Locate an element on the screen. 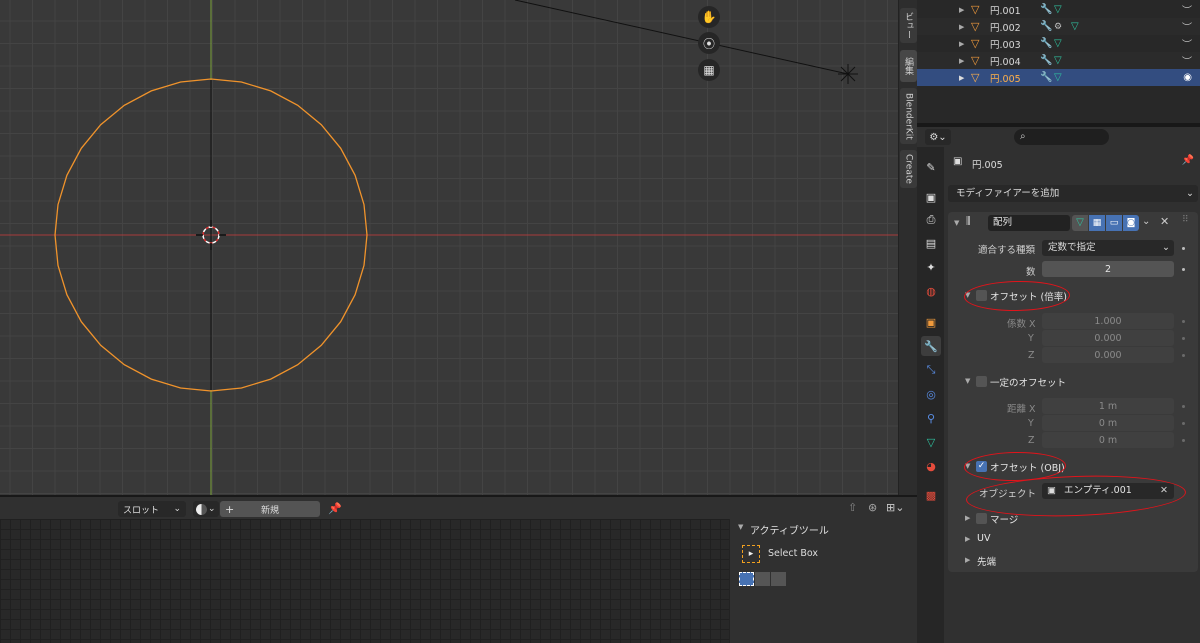 The height and width of the screenshot is (643, 1200). relative-z-field: 0.000 is located at coordinates (1108, 355).